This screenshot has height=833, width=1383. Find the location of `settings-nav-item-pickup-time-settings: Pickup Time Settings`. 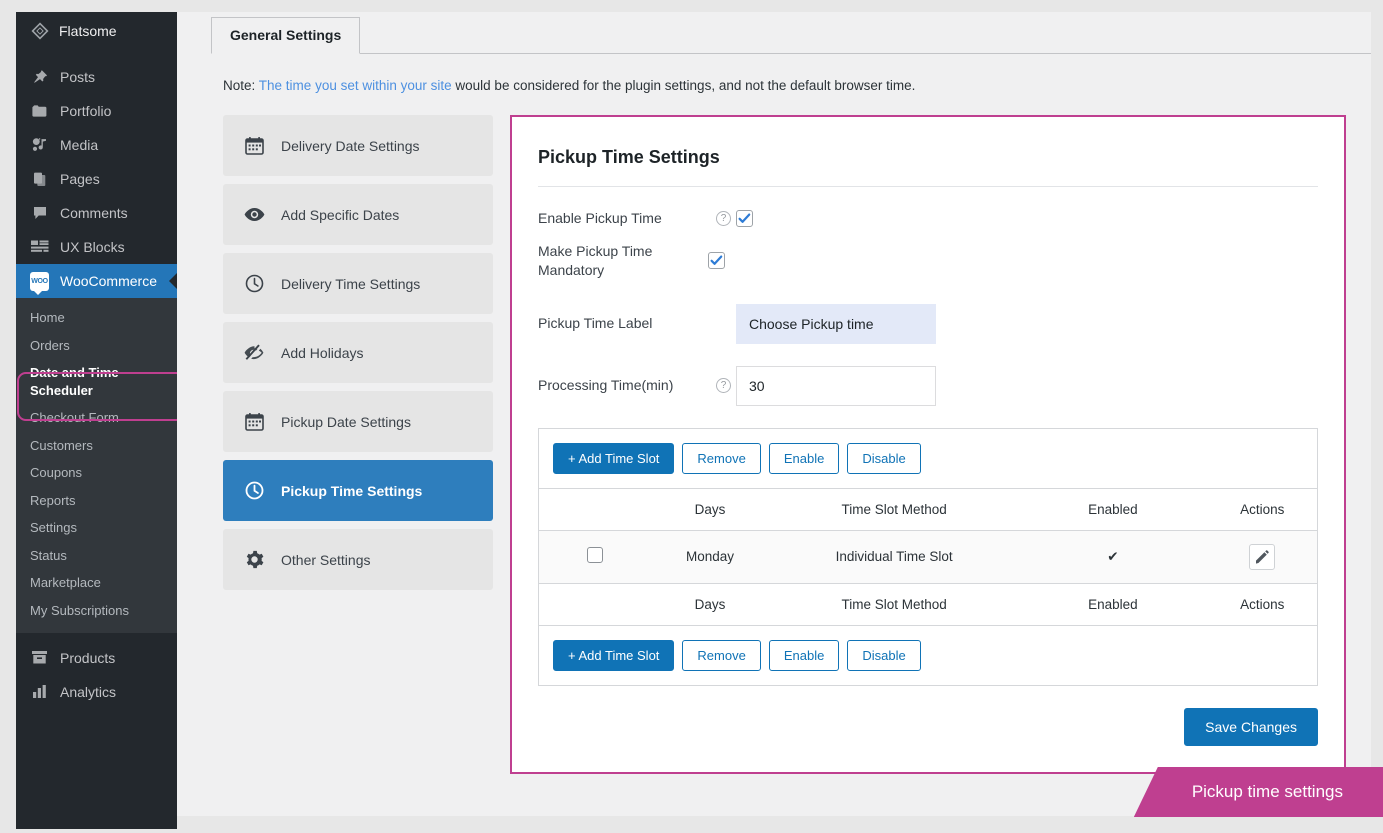

settings-nav-item-pickup-time-settings: Pickup Time Settings is located at coordinates (358, 490).